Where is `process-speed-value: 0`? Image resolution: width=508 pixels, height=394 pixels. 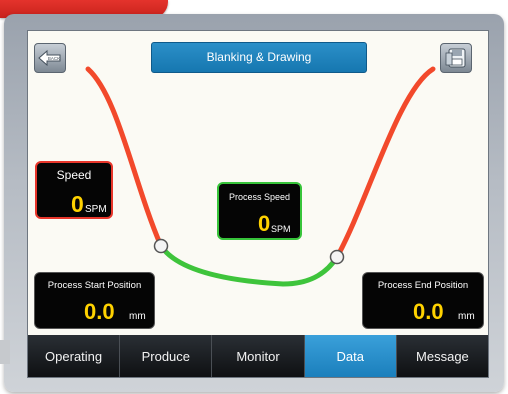
process-speed-value: 0 is located at coordinates (264, 223).